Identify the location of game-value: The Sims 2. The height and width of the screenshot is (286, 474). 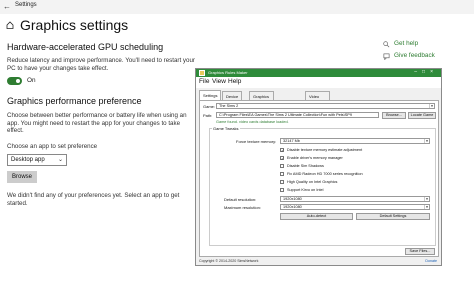
(229, 106).